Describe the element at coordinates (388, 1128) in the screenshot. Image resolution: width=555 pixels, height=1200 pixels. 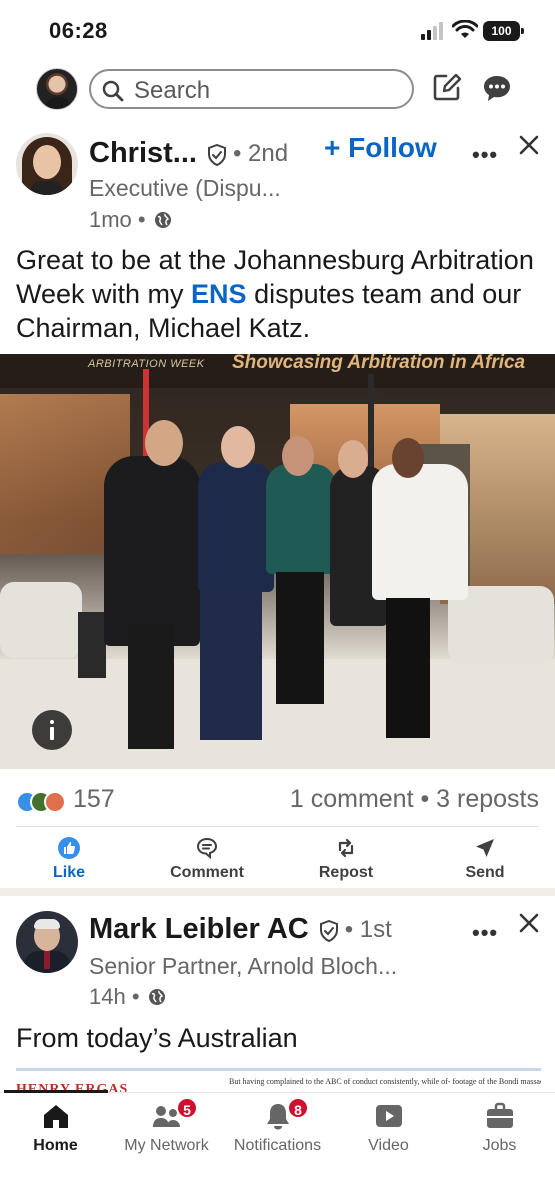
I see `tab-video: Video` at that location.